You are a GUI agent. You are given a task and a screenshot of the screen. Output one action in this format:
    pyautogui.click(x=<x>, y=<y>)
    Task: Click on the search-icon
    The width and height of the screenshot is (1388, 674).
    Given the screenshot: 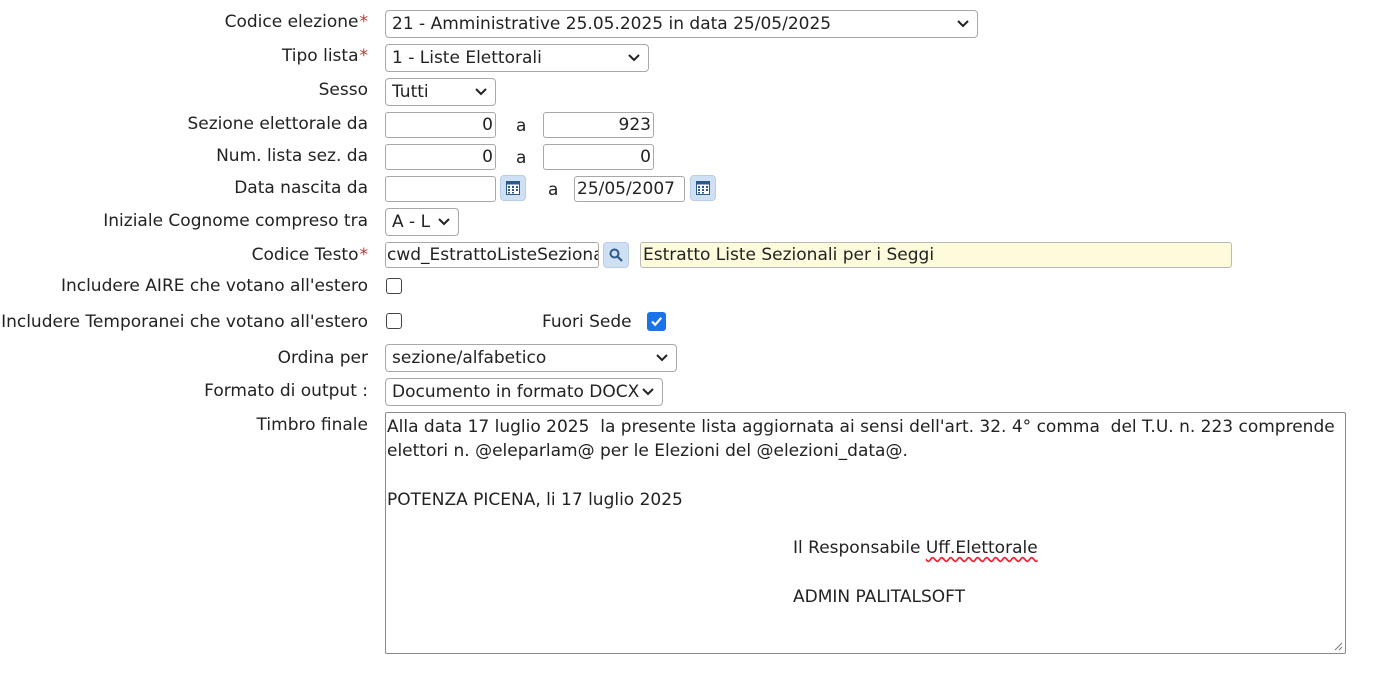 What is the action you would take?
    pyautogui.click(x=616, y=255)
    